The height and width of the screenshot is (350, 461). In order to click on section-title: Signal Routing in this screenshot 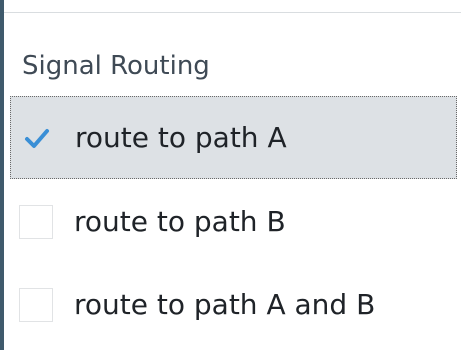, I will do `click(116, 66)`.